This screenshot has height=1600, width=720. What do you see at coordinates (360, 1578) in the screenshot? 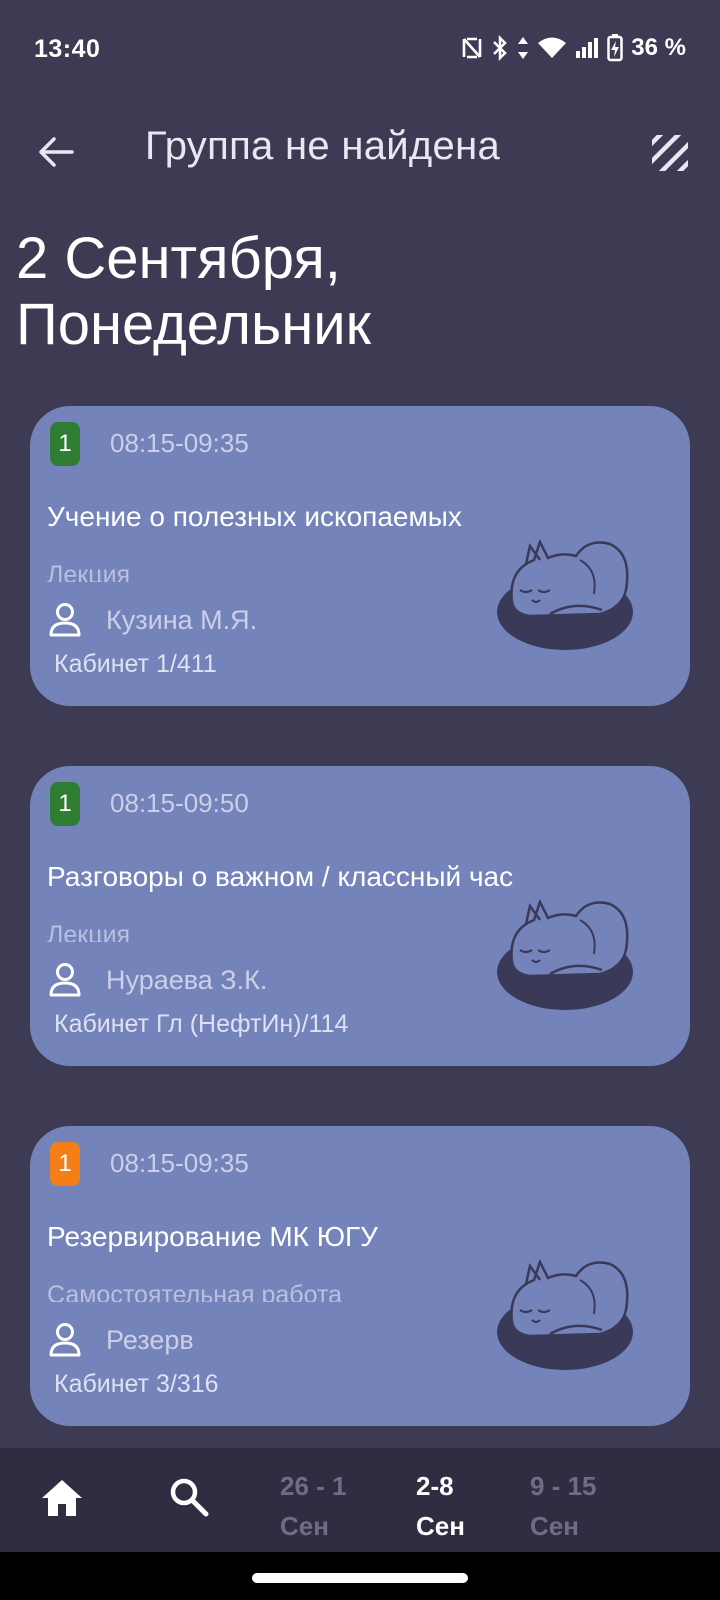
I see `gesture-handle` at bounding box center [360, 1578].